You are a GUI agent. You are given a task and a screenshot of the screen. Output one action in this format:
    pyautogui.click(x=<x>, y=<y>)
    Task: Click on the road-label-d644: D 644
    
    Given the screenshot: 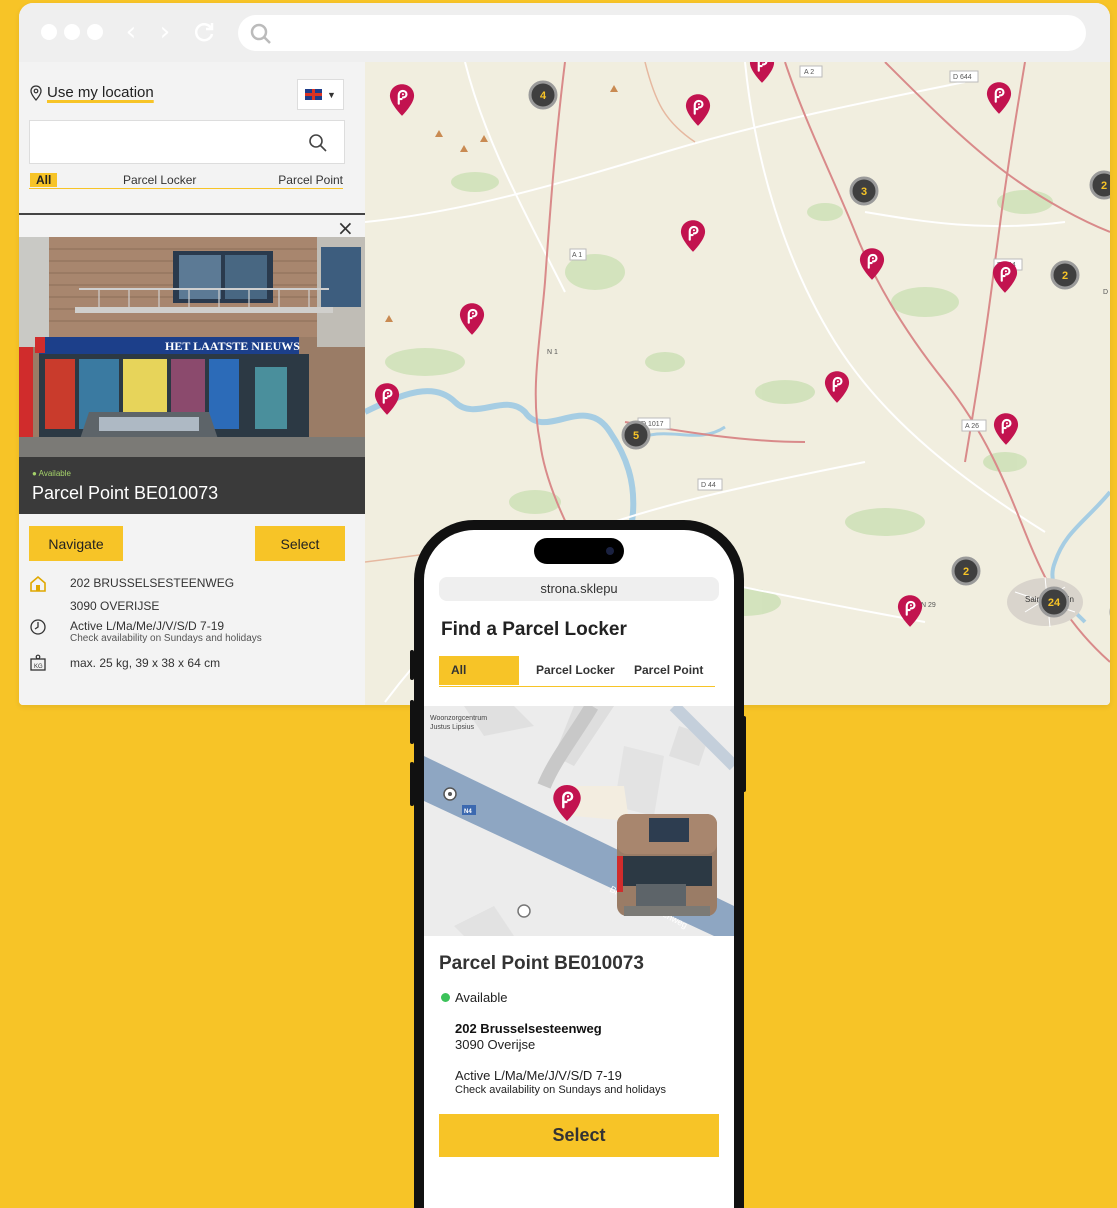 What is the action you would take?
    pyautogui.click(x=962, y=77)
    